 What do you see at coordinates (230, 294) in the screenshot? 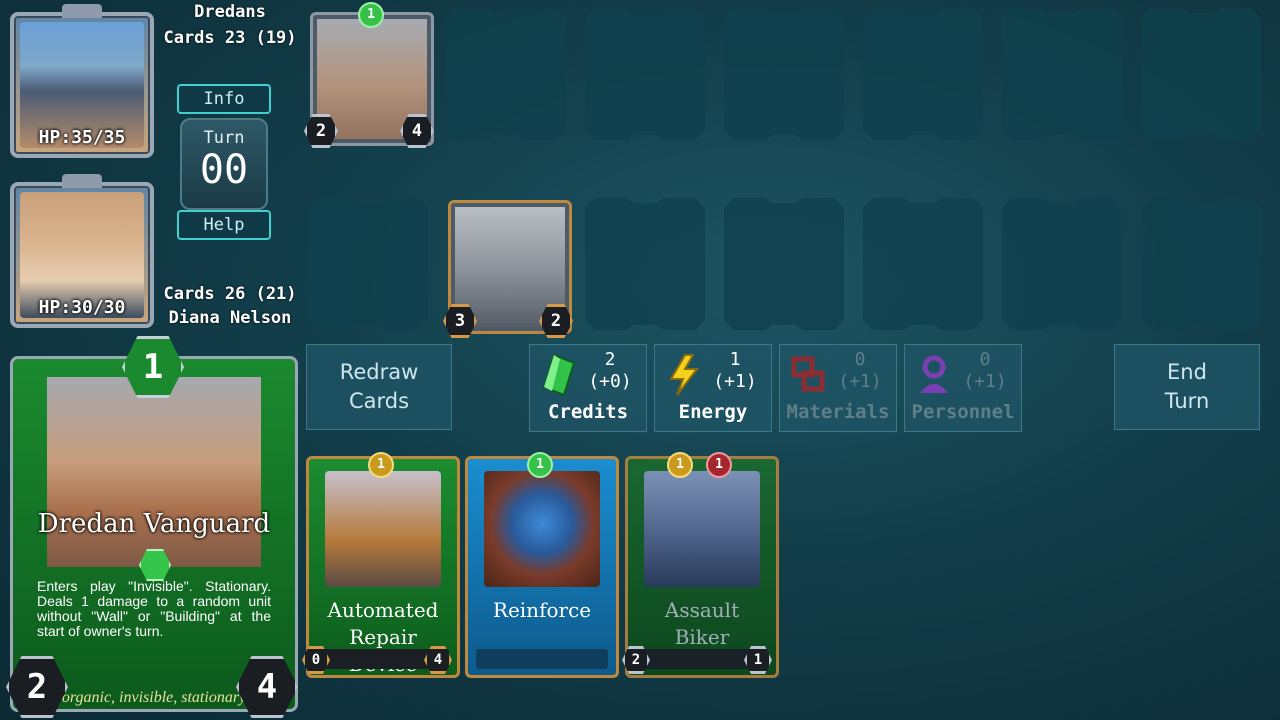
I see `player-card-count: Cards 26 (21)` at bounding box center [230, 294].